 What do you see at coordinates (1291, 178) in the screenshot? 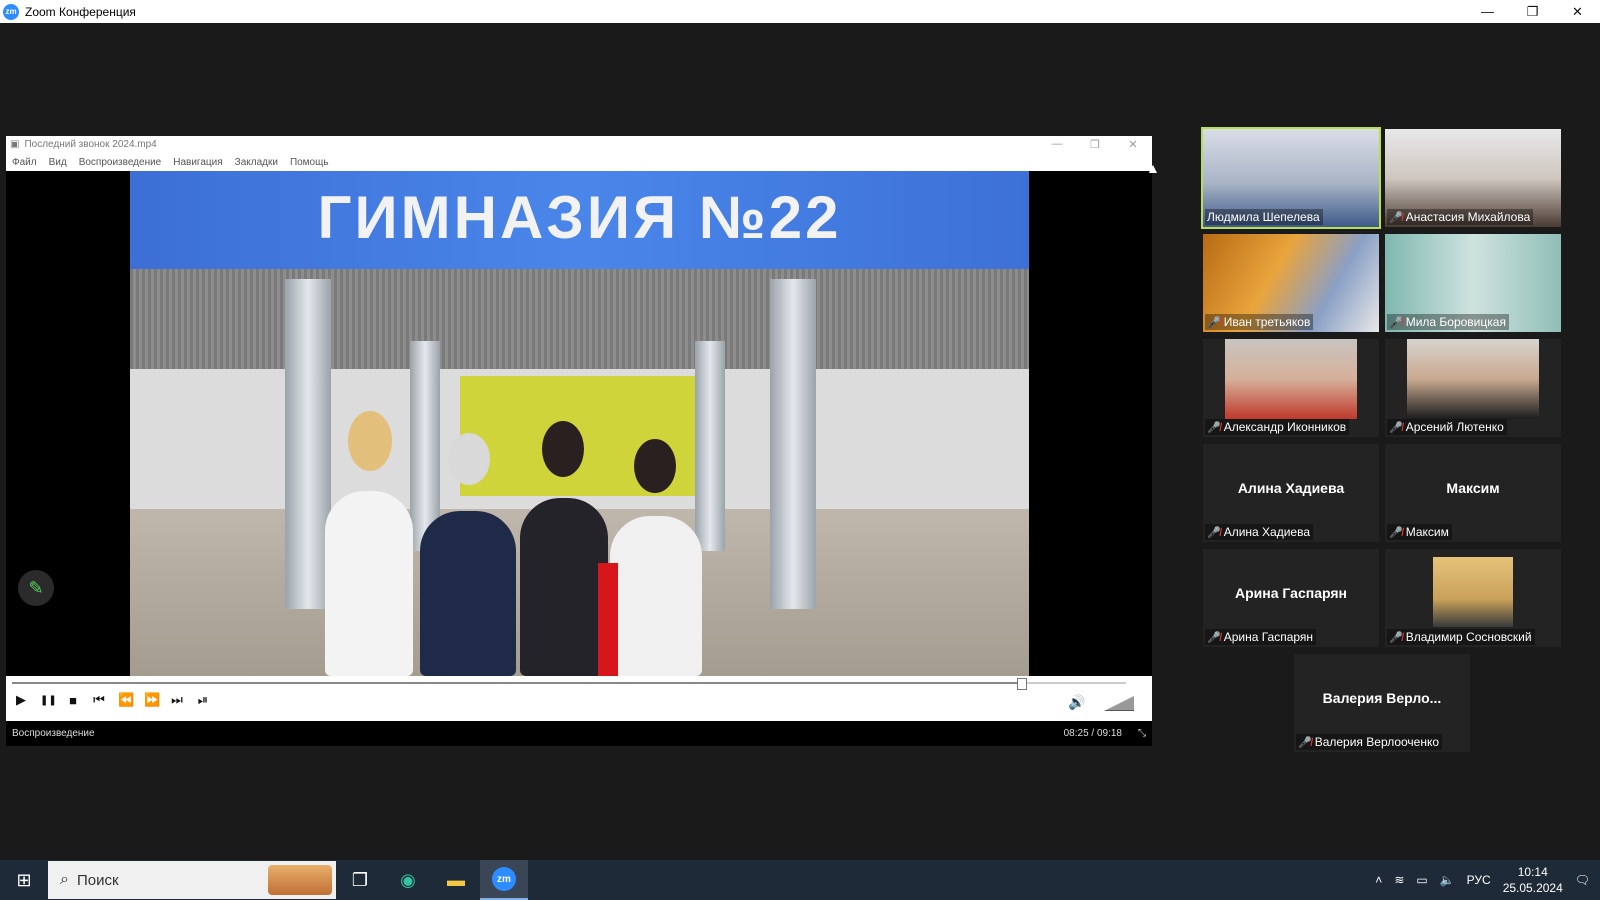
I see `participant-tile-1: Людмила Шепелева` at bounding box center [1291, 178].